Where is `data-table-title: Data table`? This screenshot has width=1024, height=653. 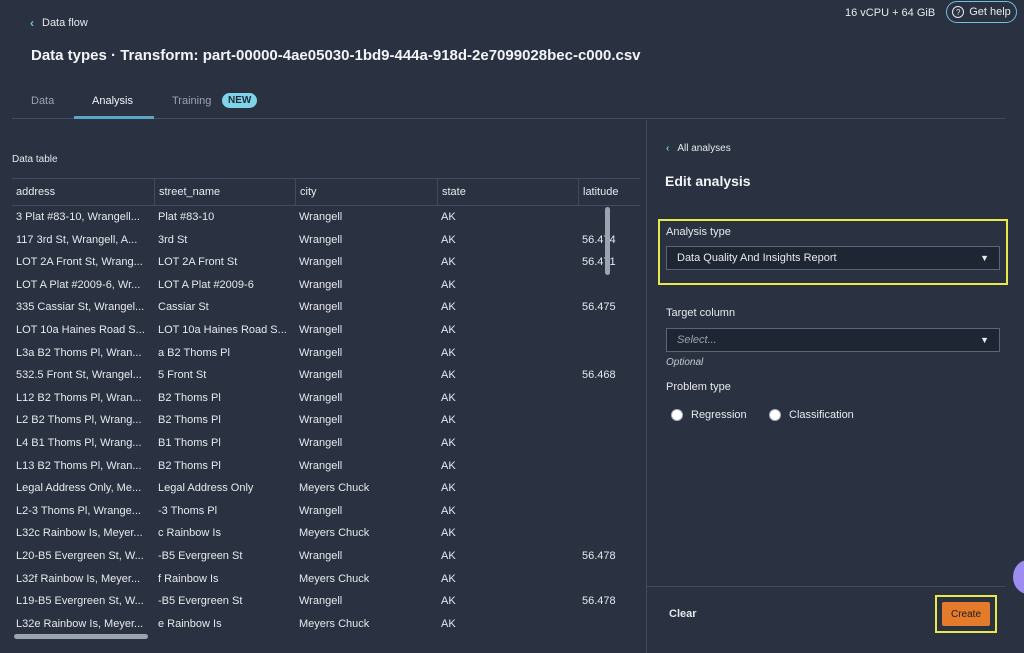 data-table-title: Data table is located at coordinates (35, 159).